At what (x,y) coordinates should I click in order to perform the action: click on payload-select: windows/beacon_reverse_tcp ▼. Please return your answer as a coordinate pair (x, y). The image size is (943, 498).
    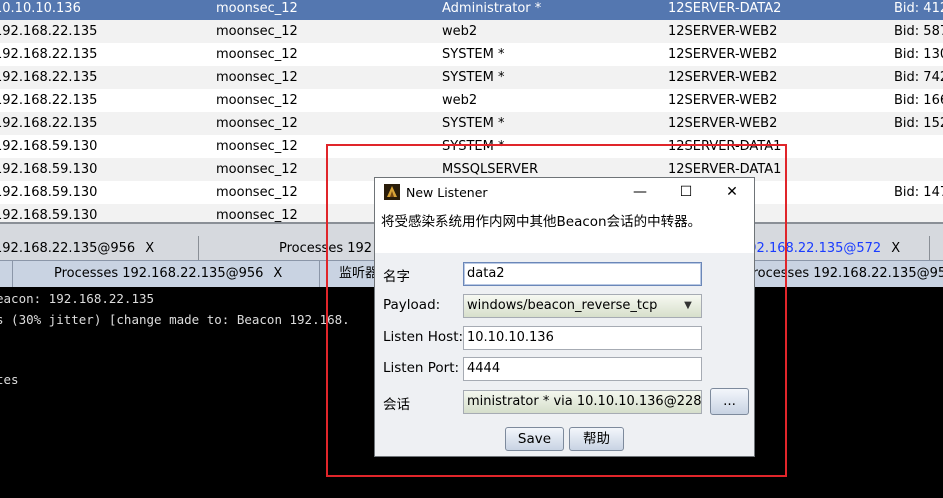
    Looking at the image, I should click on (582, 306).